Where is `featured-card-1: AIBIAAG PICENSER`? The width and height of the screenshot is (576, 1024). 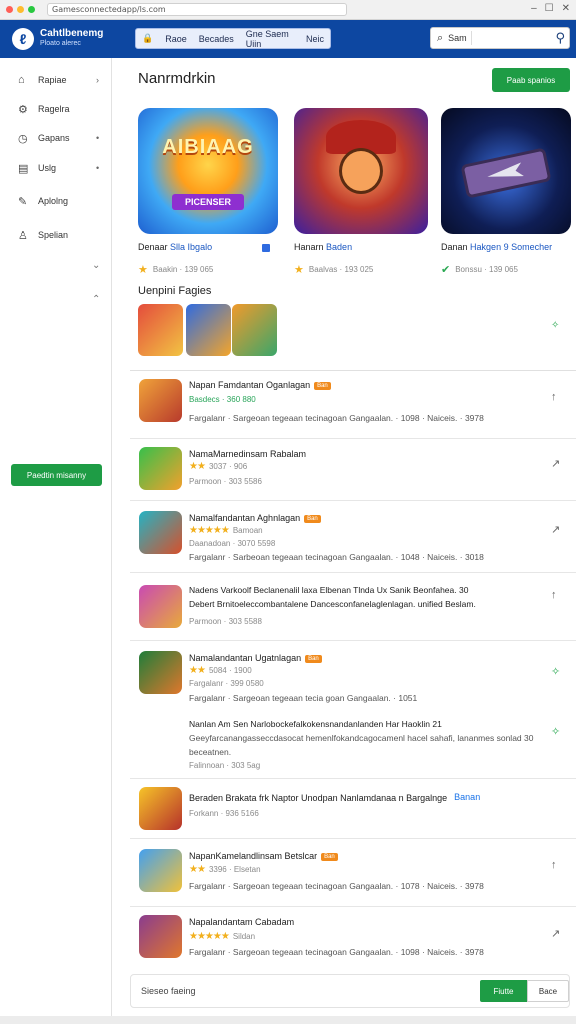
featured-card-1: AIBIAAG PICENSER is located at coordinates (208, 171).